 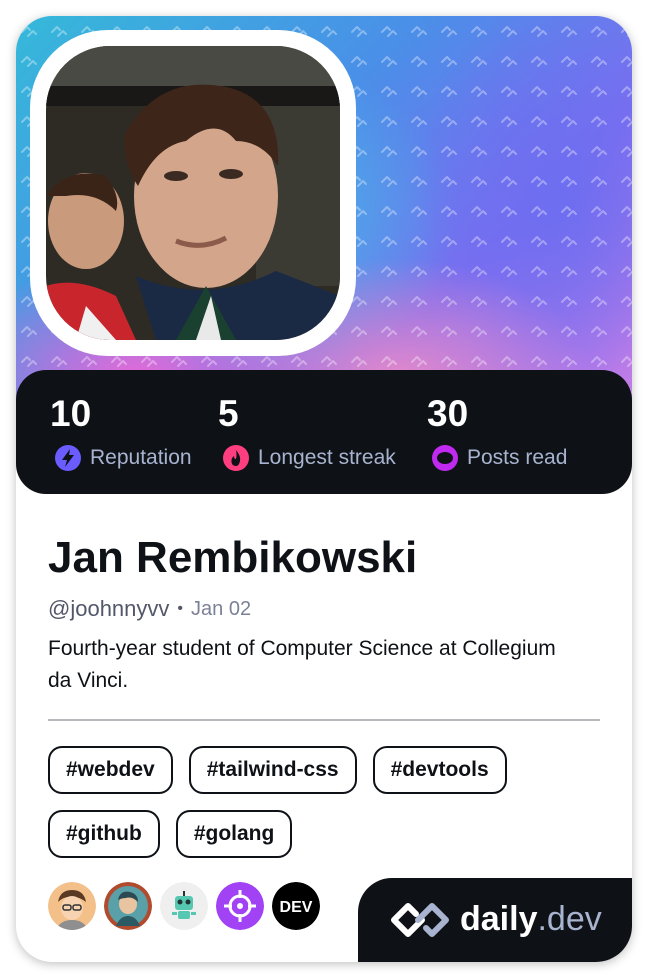 What do you see at coordinates (110, 770) in the screenshot?
I see `tag-webdev: #webdev` at bounding box center [110, 770].